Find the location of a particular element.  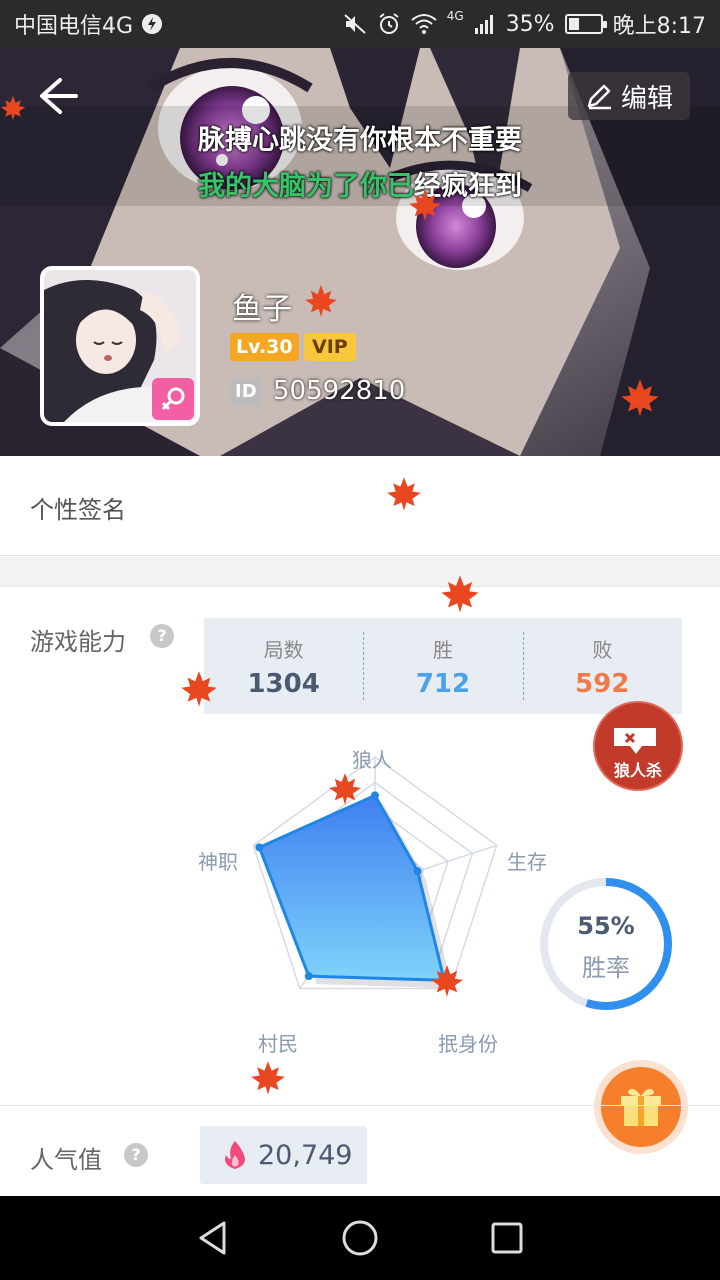

lyric-sung-part: 我的大脑为了你已 is located at coordinates (306, 186).